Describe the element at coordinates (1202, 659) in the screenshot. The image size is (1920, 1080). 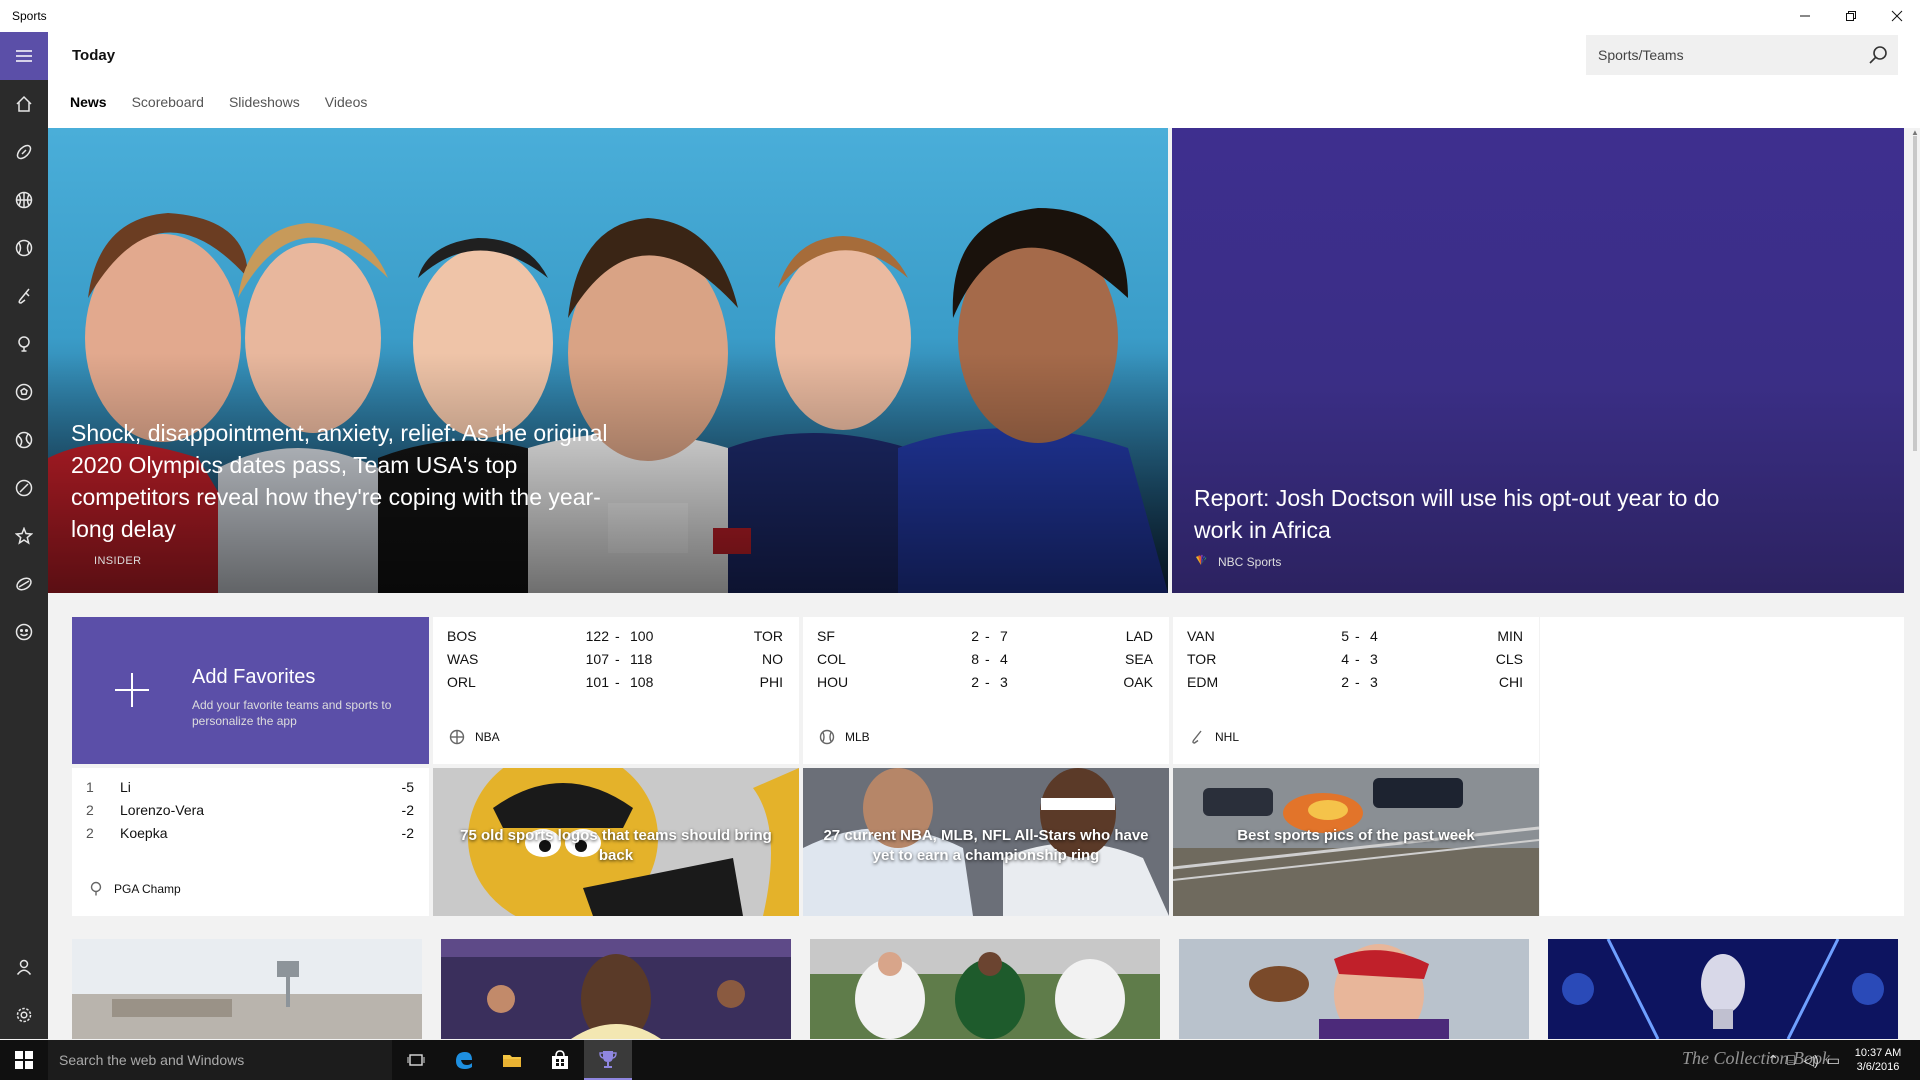
I see `away-team: TOR` at that location.